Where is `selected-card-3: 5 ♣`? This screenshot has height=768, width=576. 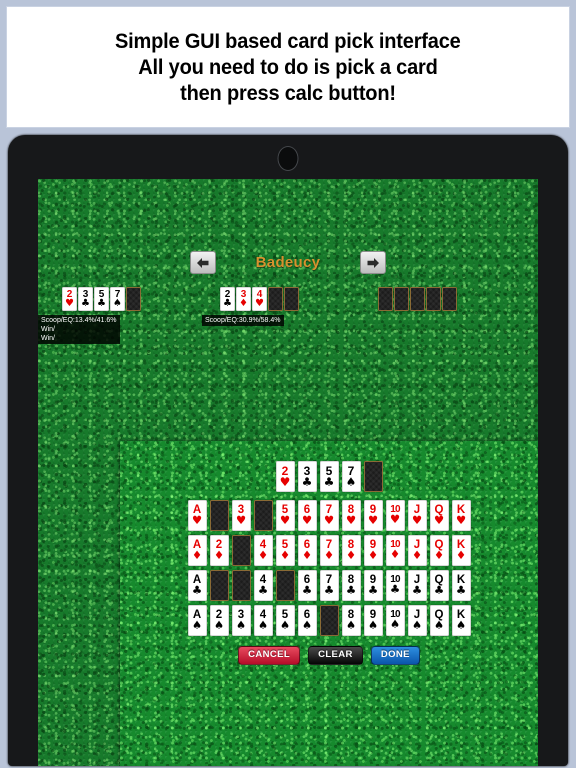 selected-card-3: 5 ♣ is located at coordinates (329, 476).